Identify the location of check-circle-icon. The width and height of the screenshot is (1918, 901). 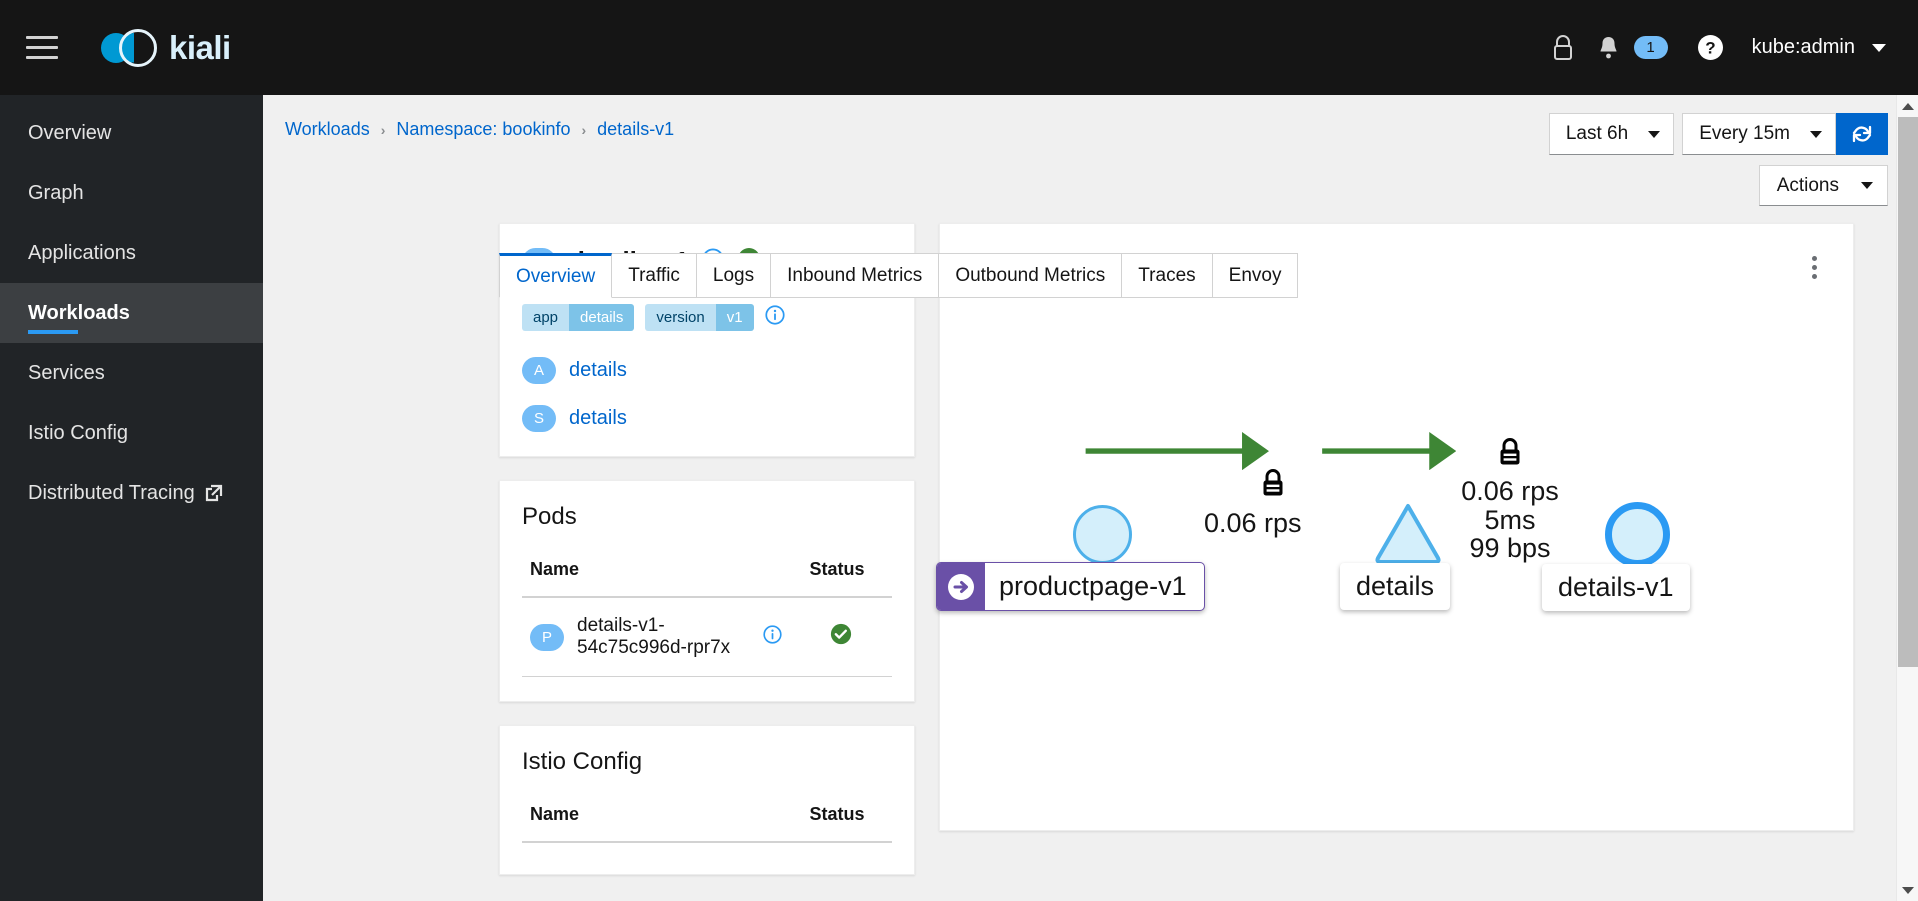
(841, 636).